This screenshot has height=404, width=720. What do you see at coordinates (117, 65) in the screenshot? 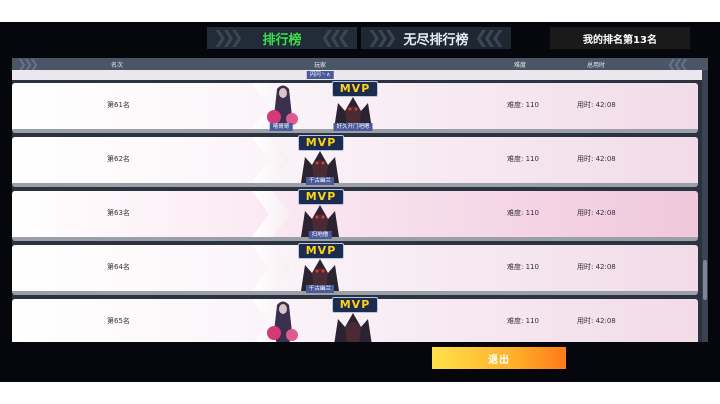
I see `column-rank: 名次` at bounding box center [117, 65].